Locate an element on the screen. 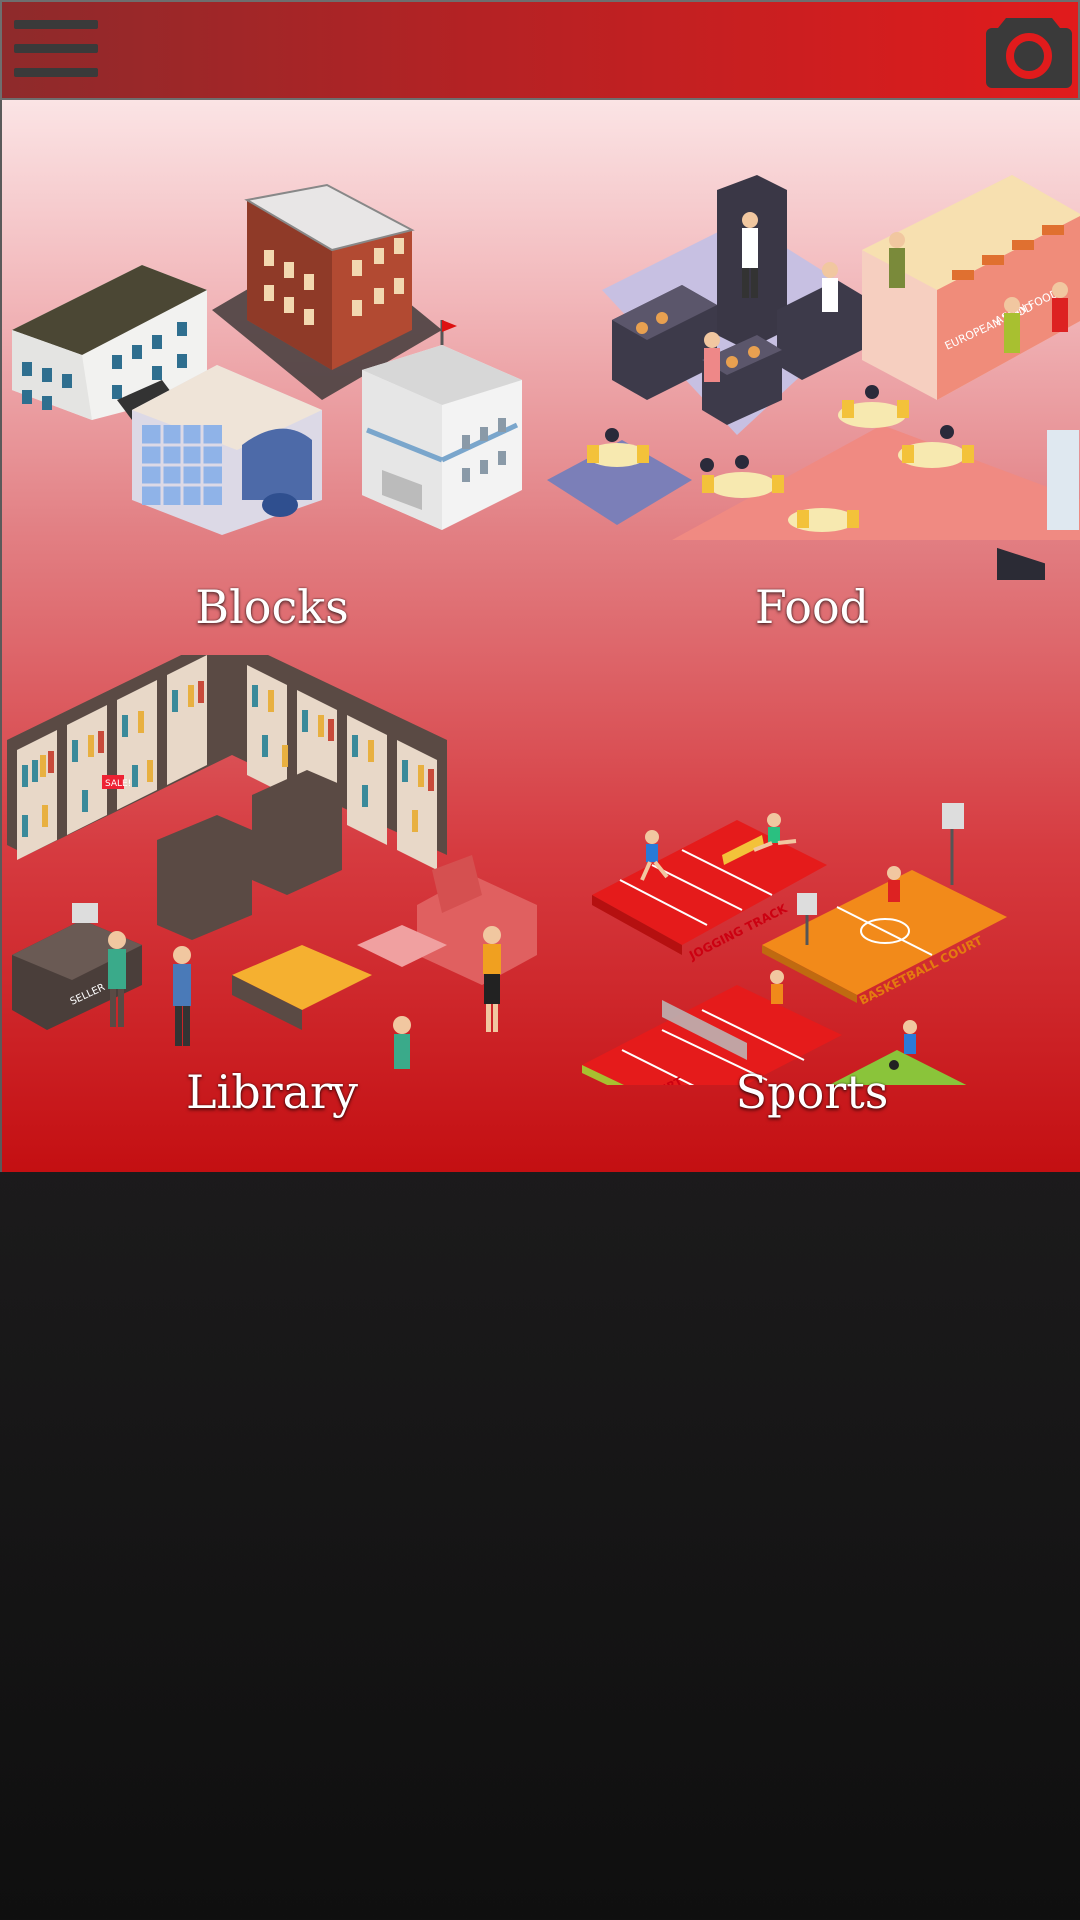 The image size is (1080, 1920). library-illustration: SALE! SELLER is located at coordinates (272, 862).